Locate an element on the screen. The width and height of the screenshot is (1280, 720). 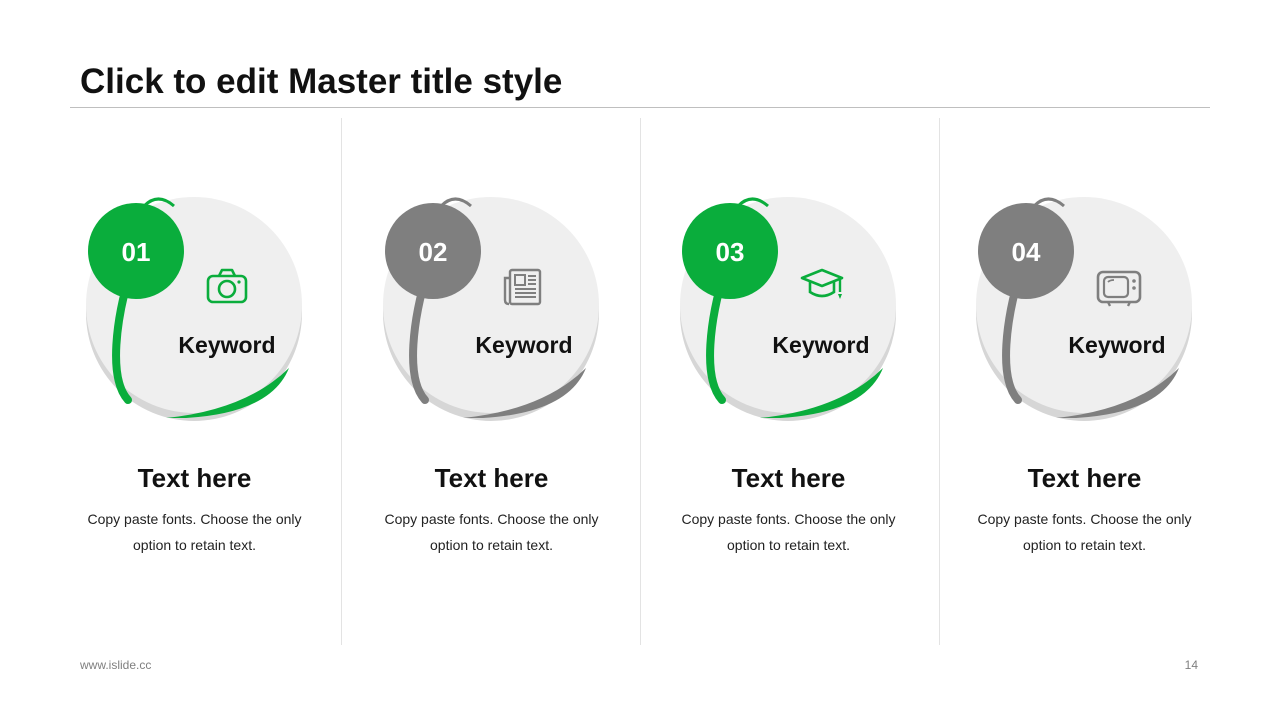
step-number: 03 is located at coordinates (730, 252).